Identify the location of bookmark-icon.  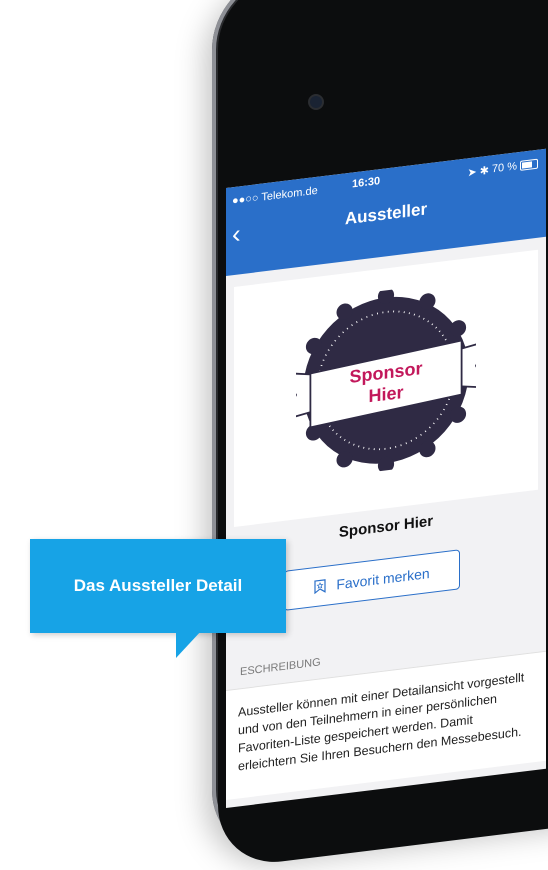
(320, 587).